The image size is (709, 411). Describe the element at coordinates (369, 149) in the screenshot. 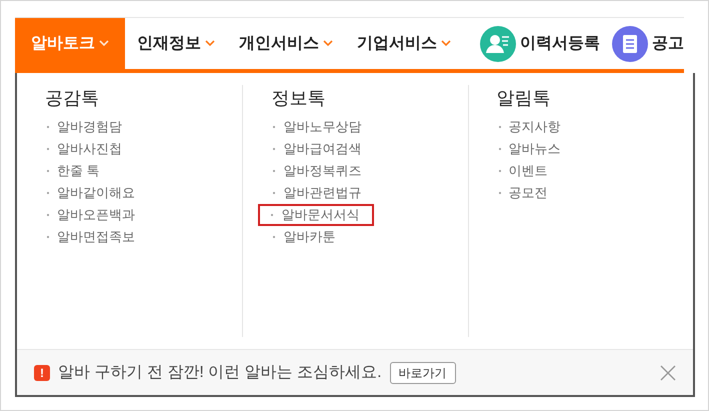

I see `menu-link: 알바급여검색` at that location.